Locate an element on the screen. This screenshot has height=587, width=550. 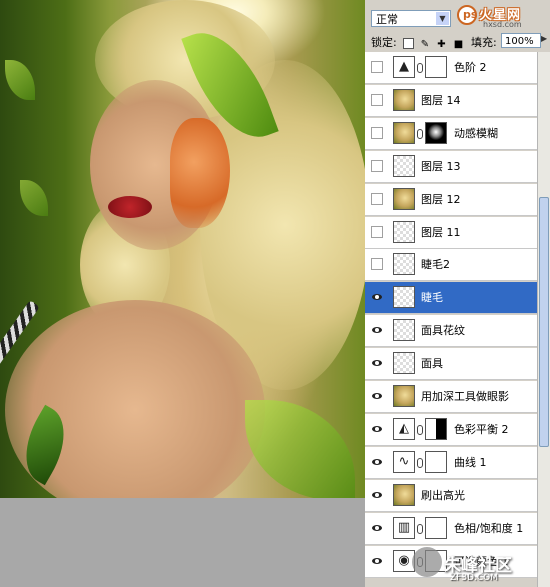
lock-all-icon: ■ is located at coordinates (459, 44).